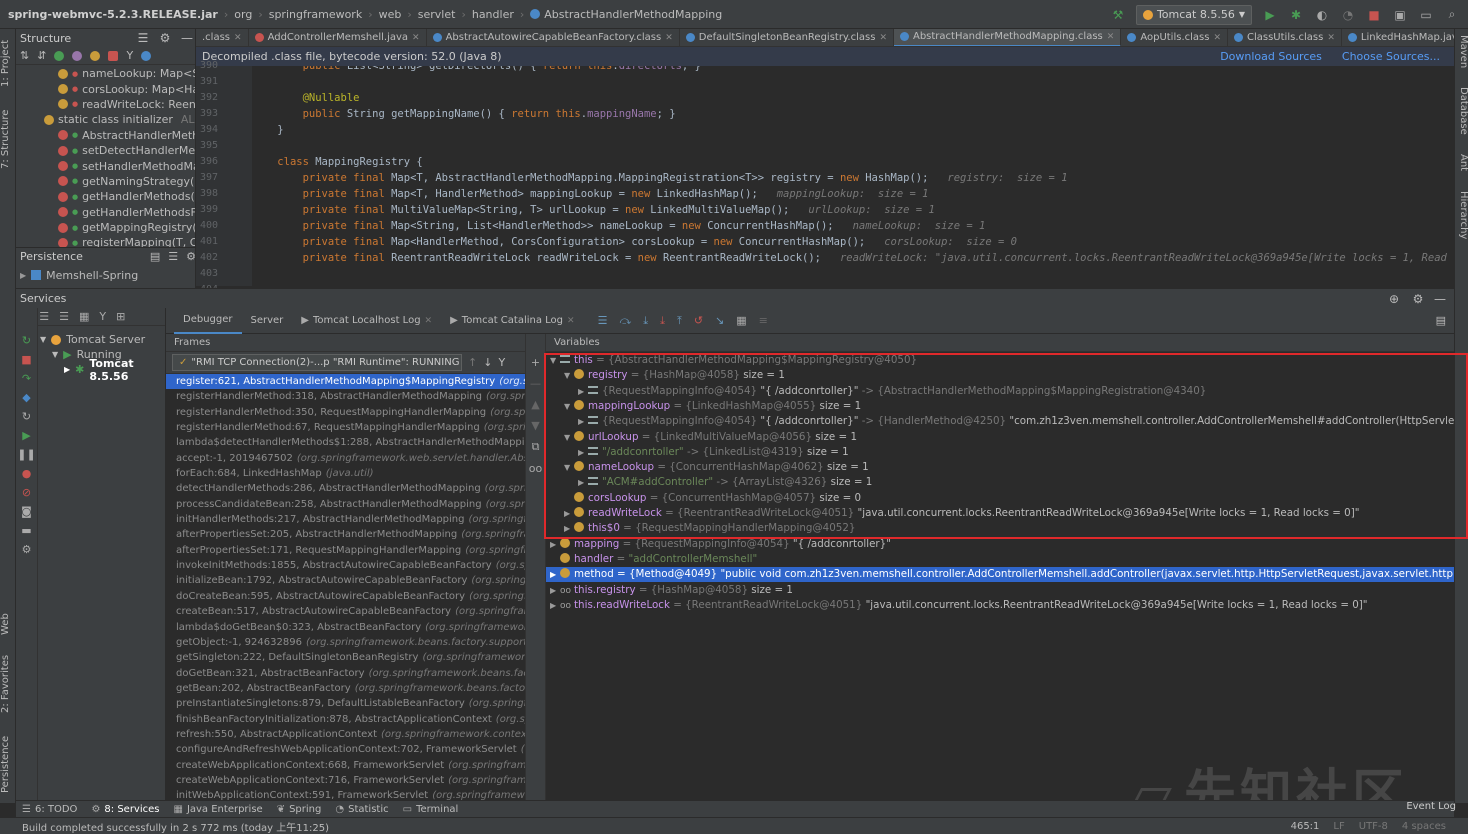 This screenshot has width=1468, height=834. Describe the element at coordinates (105, 150) in the screenshot. I see `structure-item: ●setDetectHandlerMethods` at that location.